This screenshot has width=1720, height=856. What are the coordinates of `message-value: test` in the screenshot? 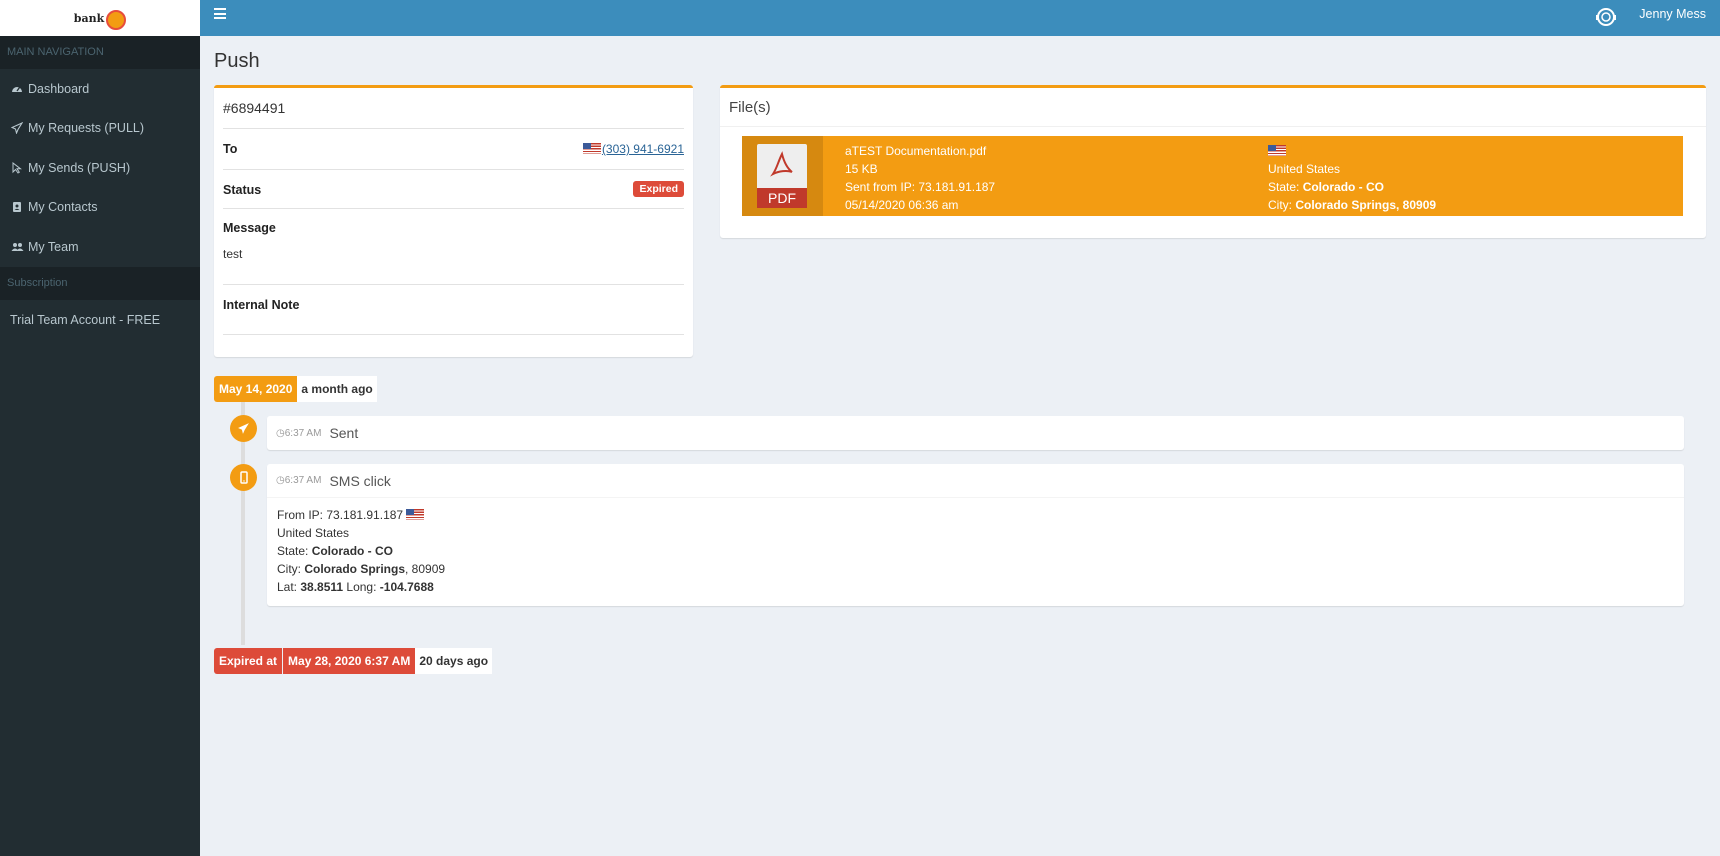 It's located at (233, 254).